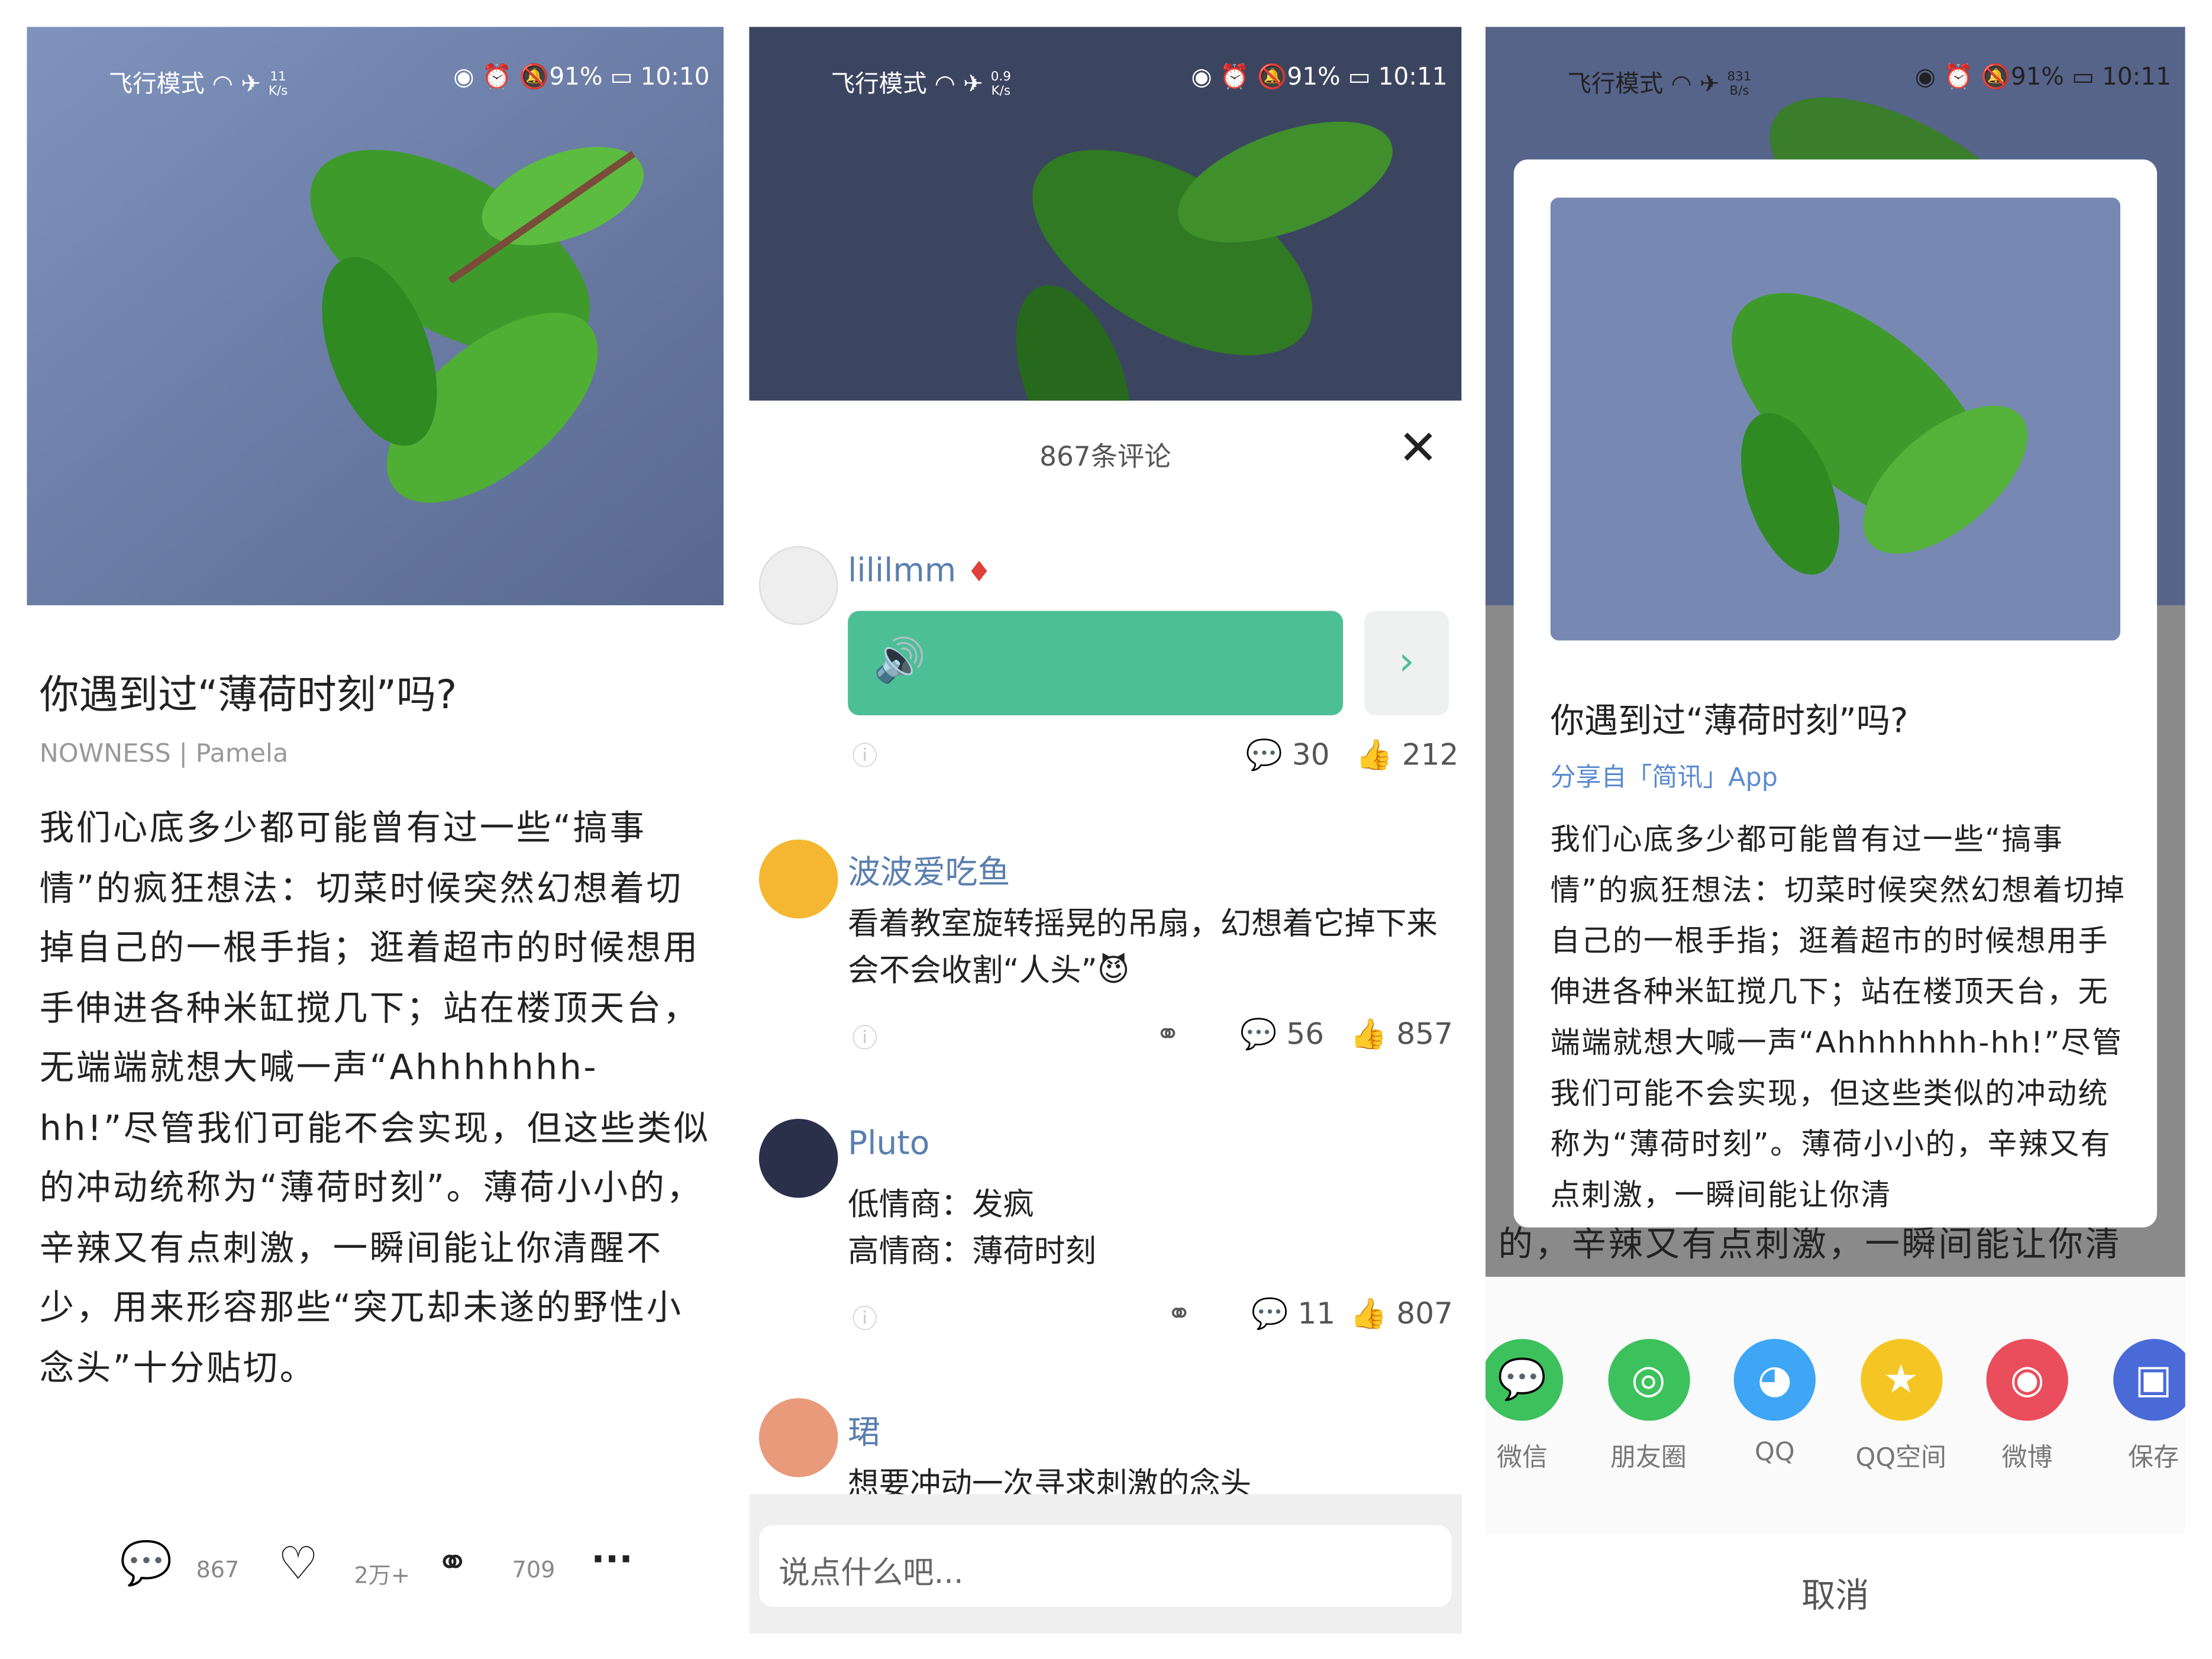  What do you see at coordinates (164, 754) in the screenshot?
I see `article-source: NOWNESS | Pamela` at bounding box center [164, 754].